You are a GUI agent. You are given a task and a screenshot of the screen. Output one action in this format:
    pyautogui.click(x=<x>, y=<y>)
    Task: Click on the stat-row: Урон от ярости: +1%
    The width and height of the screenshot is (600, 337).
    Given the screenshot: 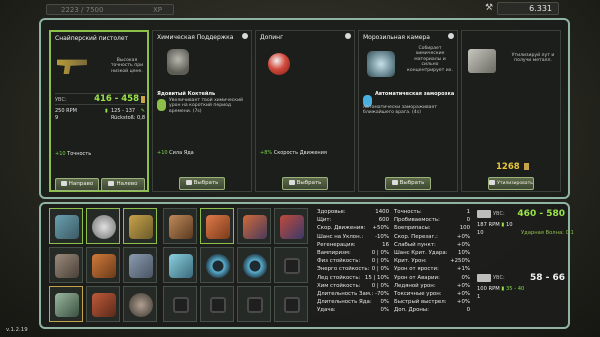 What is the action you would take?
    pyautogui.click(x=432, y=269)
    